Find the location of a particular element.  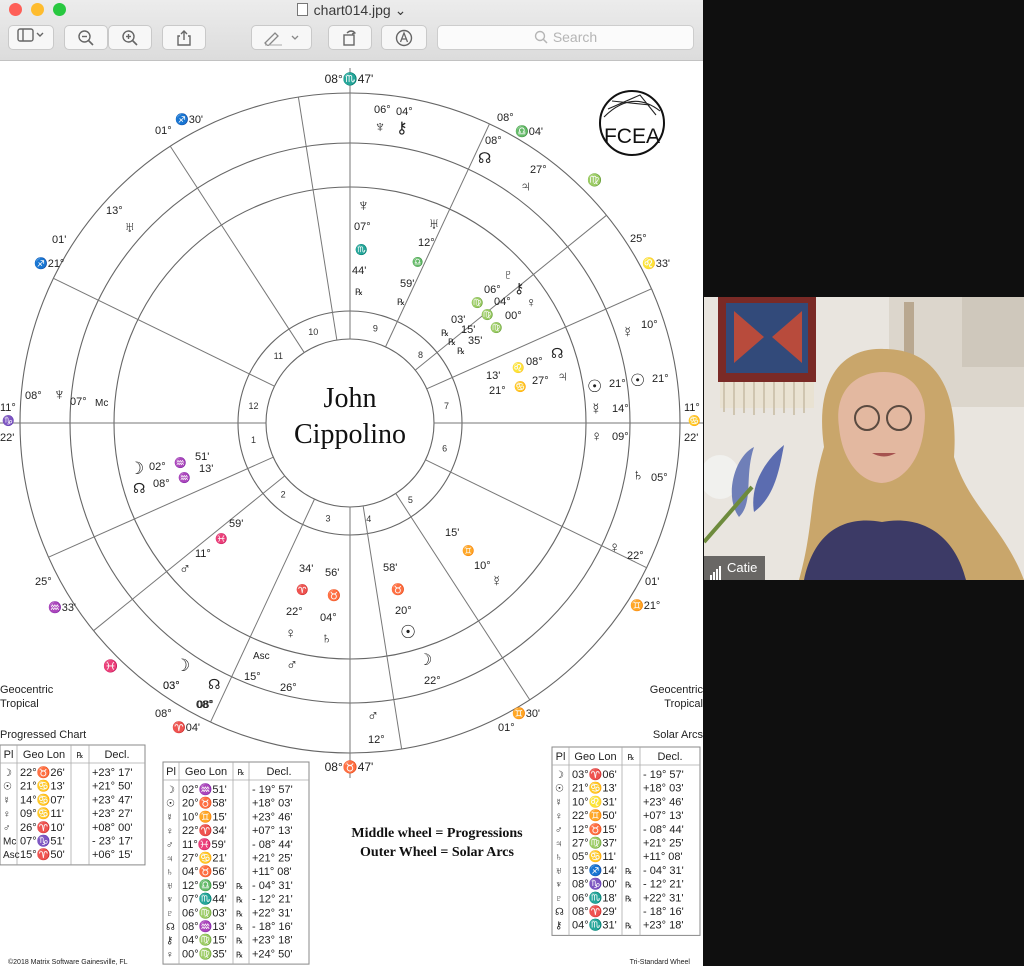

search-input: Search is located at coordinates (565, 37).